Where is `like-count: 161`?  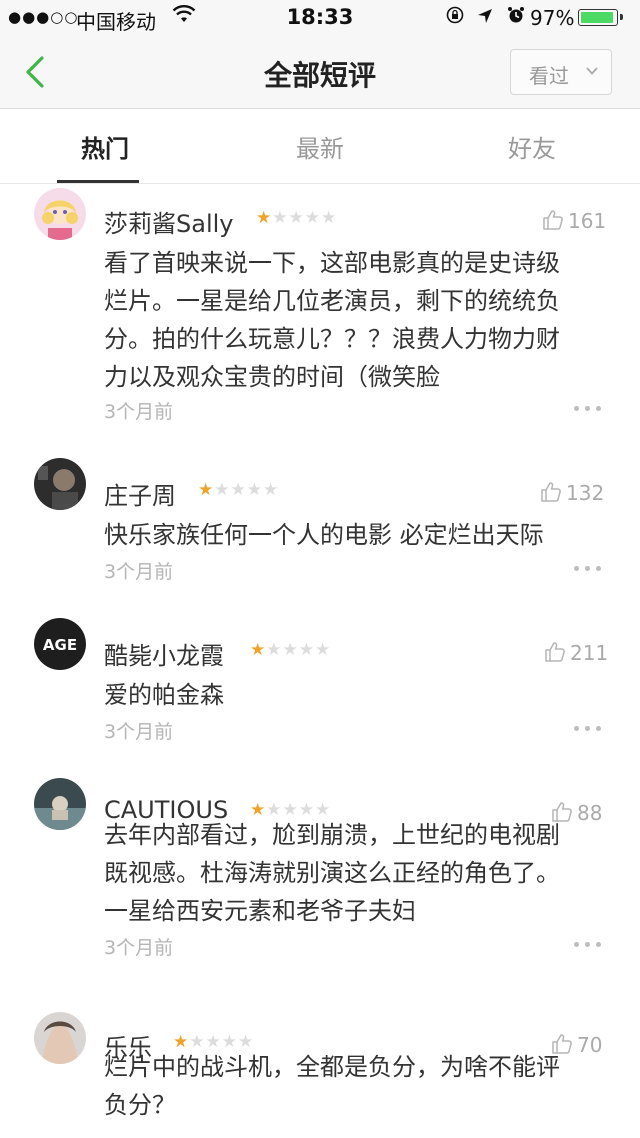
like-count: 161 is located at coordinates (587, 221).